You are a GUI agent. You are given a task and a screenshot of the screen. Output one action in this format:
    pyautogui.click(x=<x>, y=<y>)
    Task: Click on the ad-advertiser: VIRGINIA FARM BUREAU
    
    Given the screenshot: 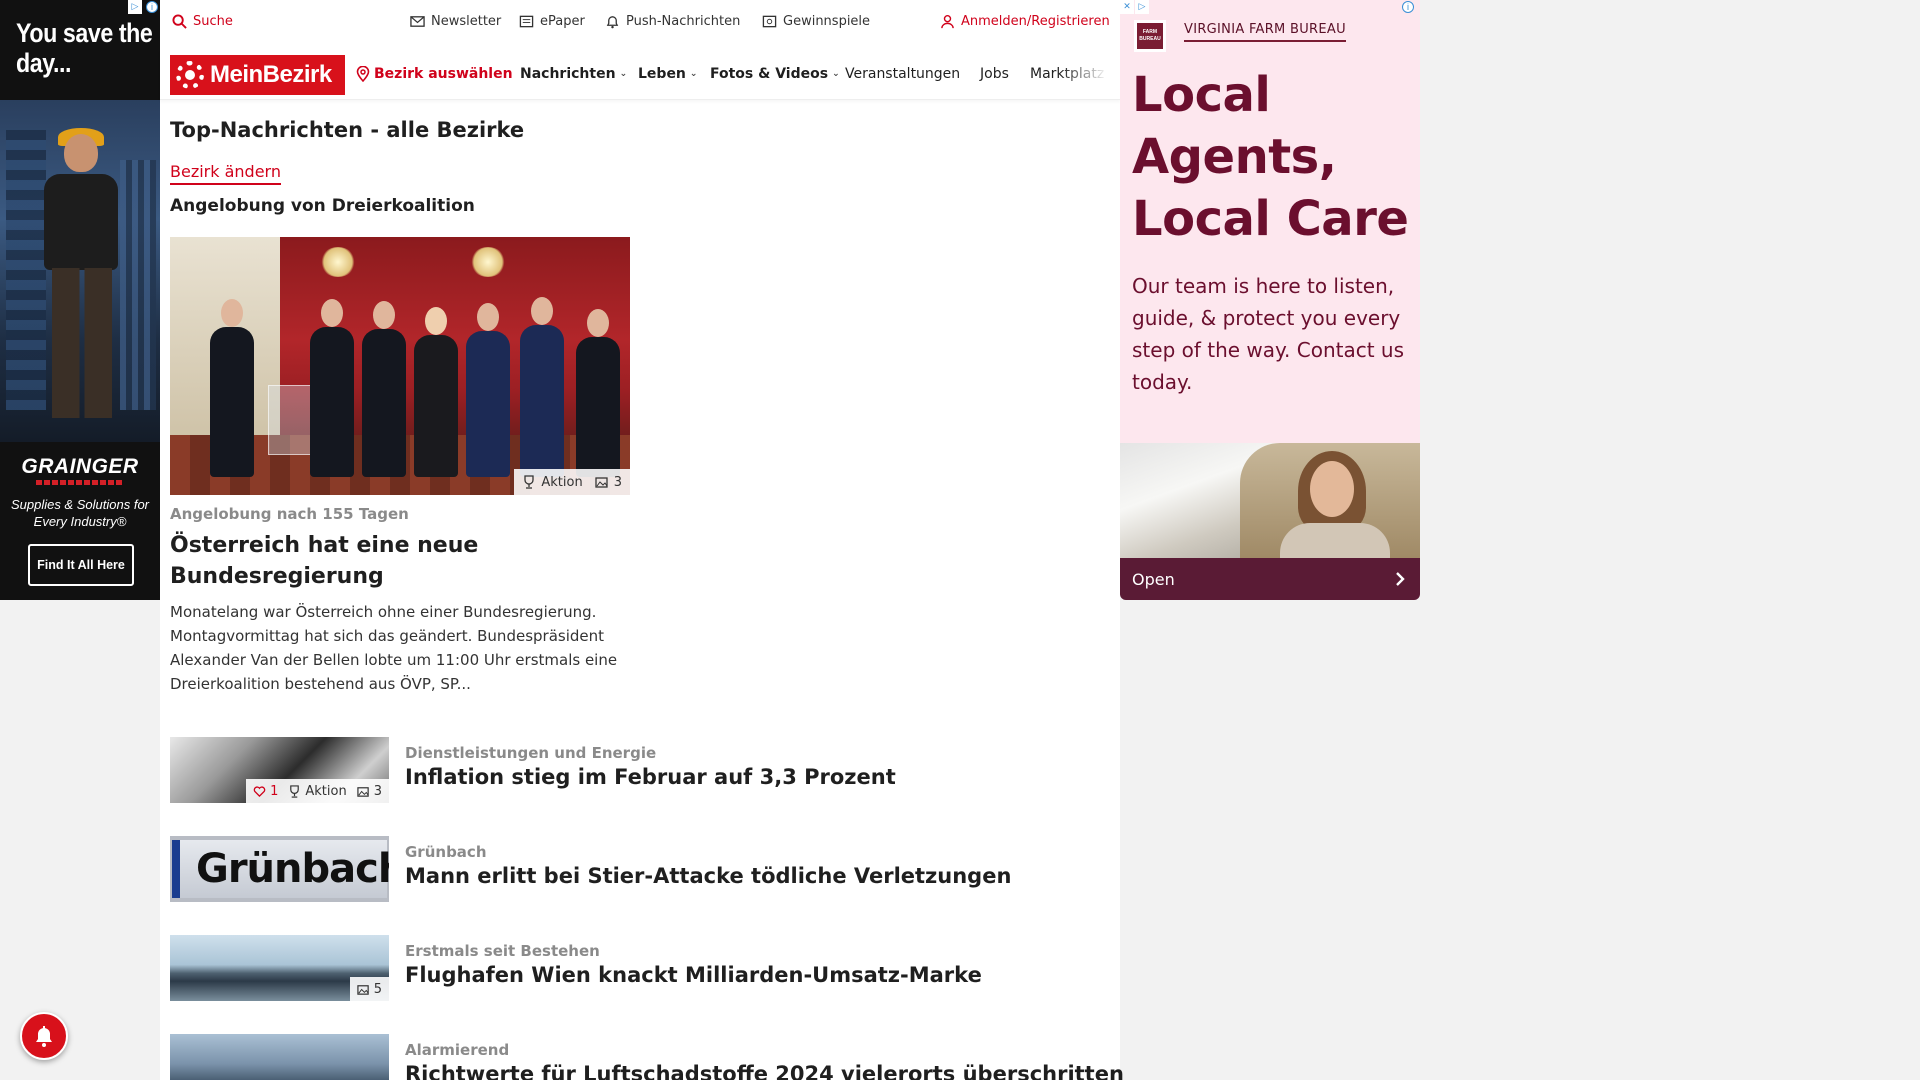 What is the action you would take?
    pyautogui.click(x=1265, y=32)
    